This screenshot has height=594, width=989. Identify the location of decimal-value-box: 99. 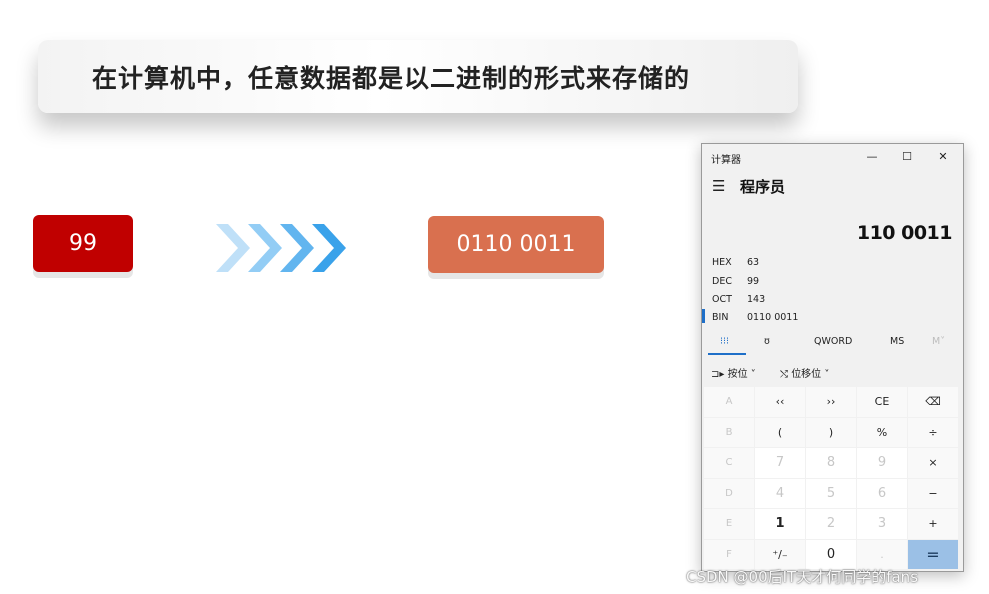
(83, 243).